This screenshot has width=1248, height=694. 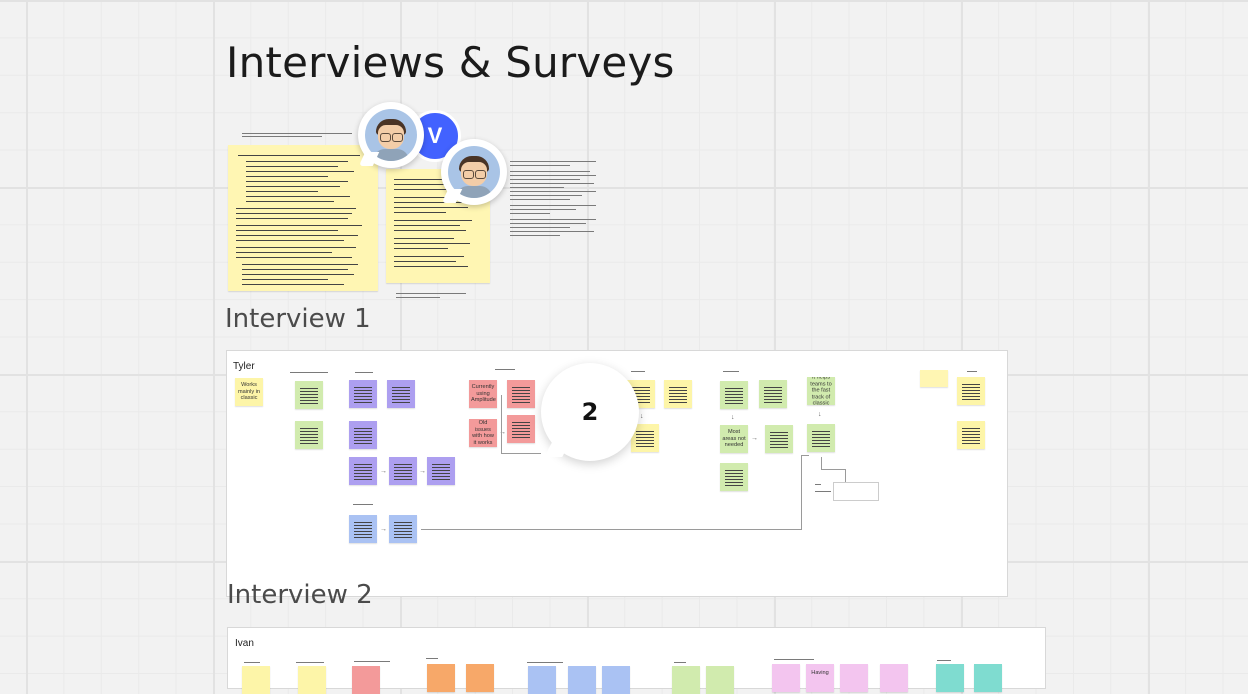 What do you see at coordinates (298, 319) in the screenshot?
I see `section-title-interview-1: Interview 1` at bounding box center [298, 319].